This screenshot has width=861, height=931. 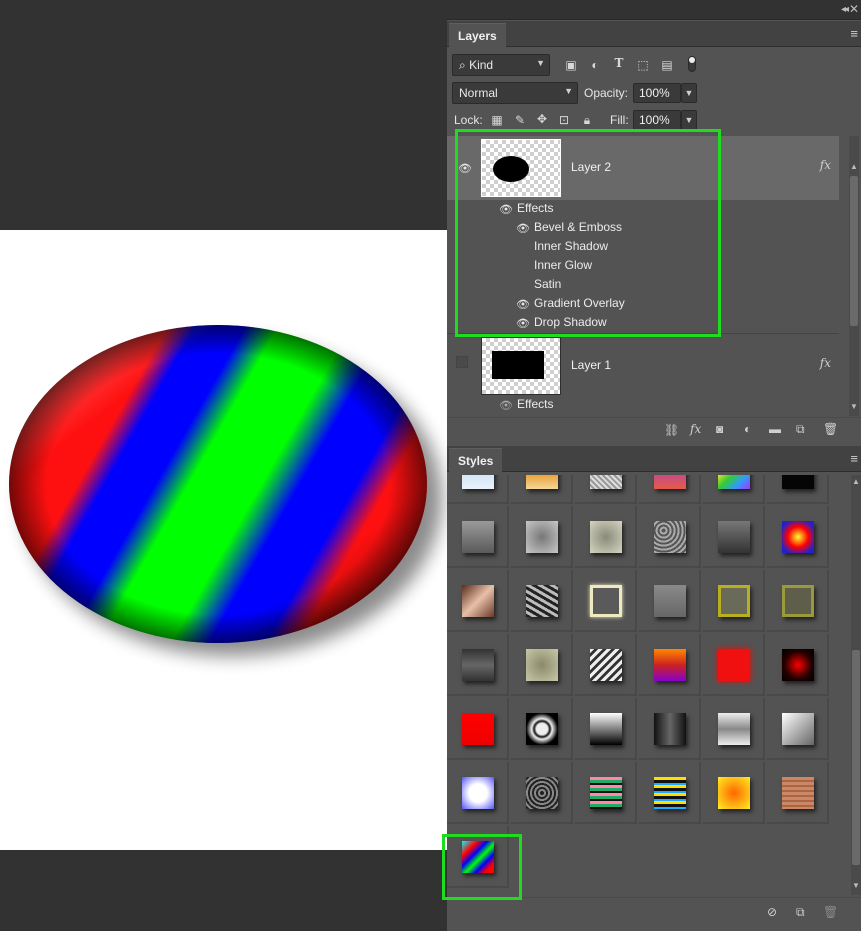 I want to click on filter-kind-dropdown: ⌕ Kind ▼, so click(x=501, y=65).